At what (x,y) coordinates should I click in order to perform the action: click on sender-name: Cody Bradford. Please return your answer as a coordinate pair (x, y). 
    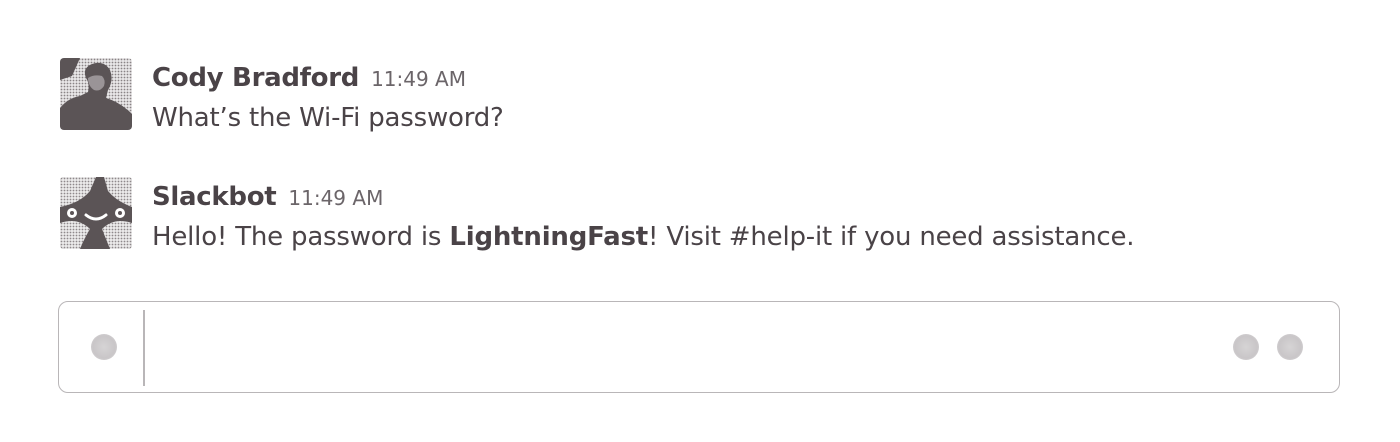
    Looking at the image, I should click on (255, 78).